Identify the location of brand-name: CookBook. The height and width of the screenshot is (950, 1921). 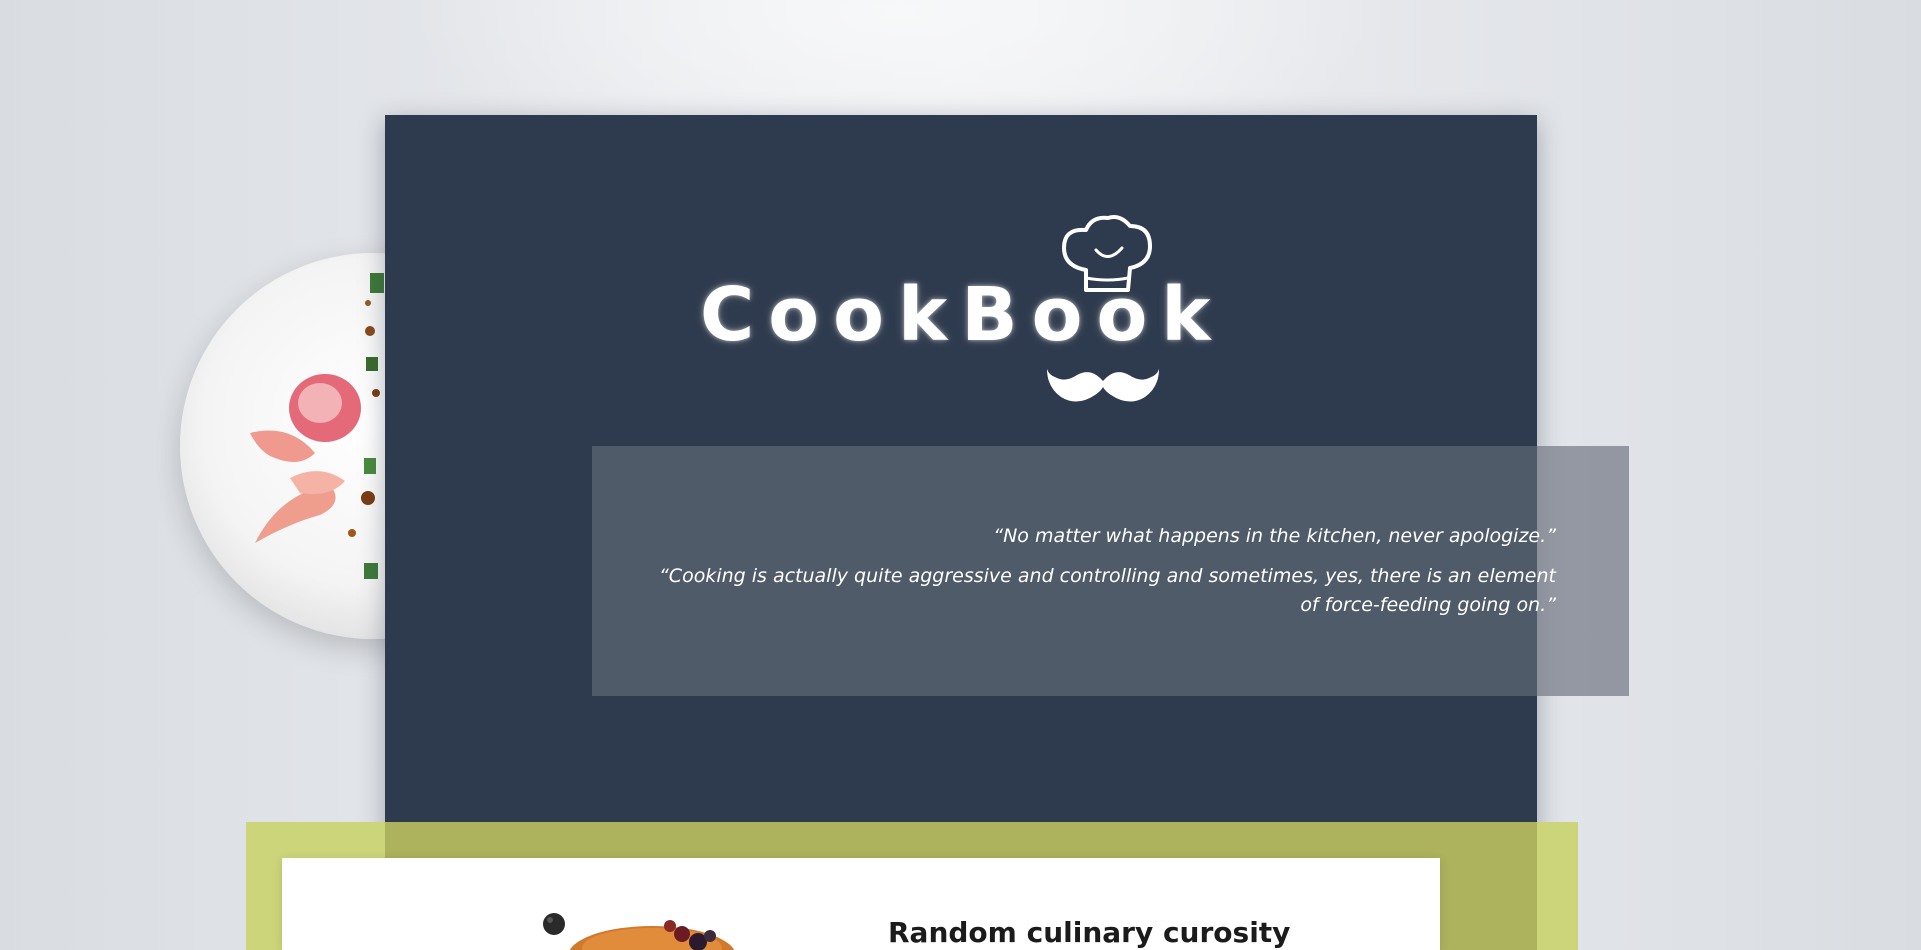
(962, 315).